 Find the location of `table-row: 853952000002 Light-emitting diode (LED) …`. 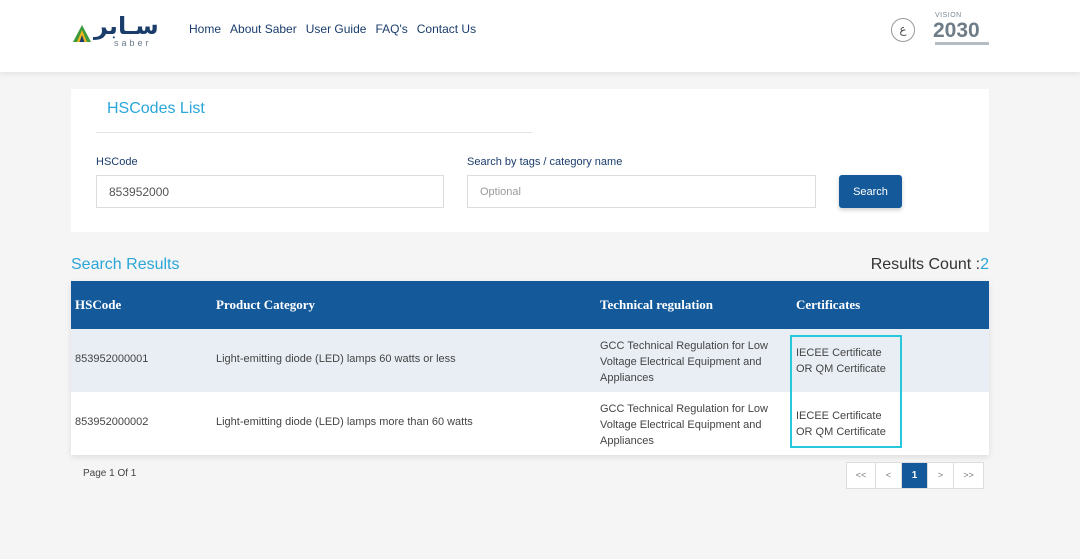

table-row: 853952000002 Light-emitting diode (LED) … is located at coordinates (530, 423).